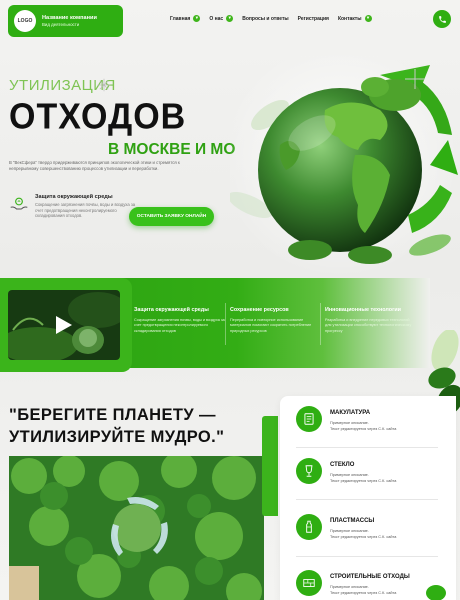 The image size is (460, 600). What do you see at coordinates (25, 21) in the screenshot?
I see `logo: LOGO` at bounding box center [25, 21].